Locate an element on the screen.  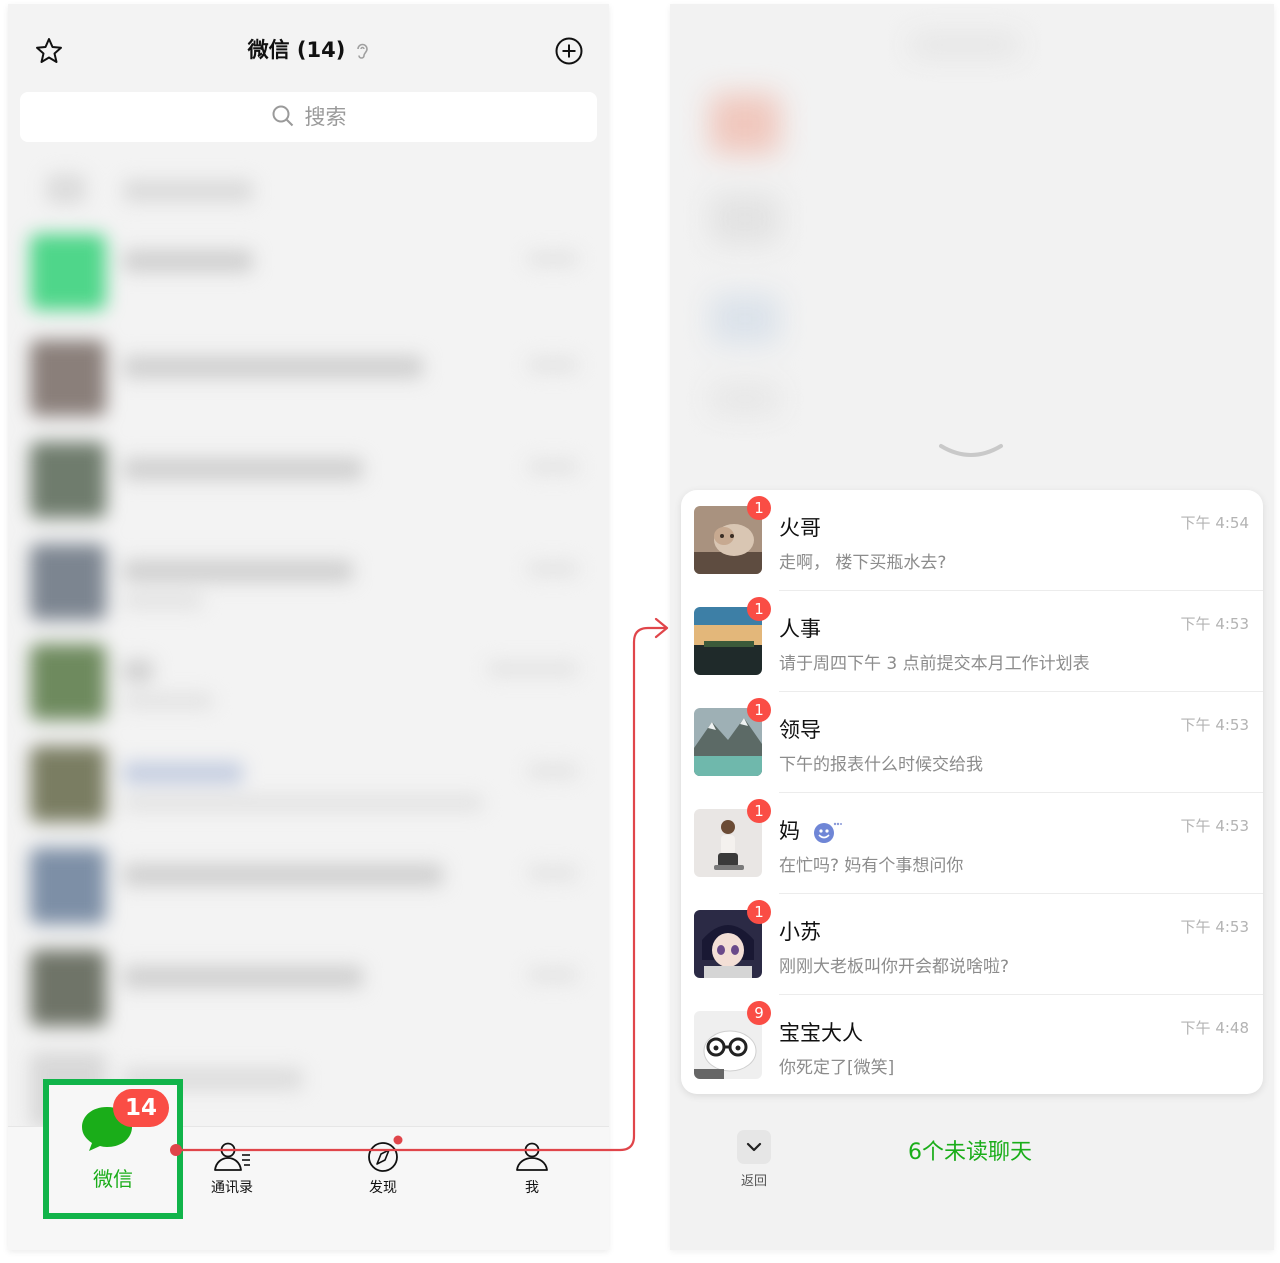
tab-me: 我 is located at coordinates (532, 1169).